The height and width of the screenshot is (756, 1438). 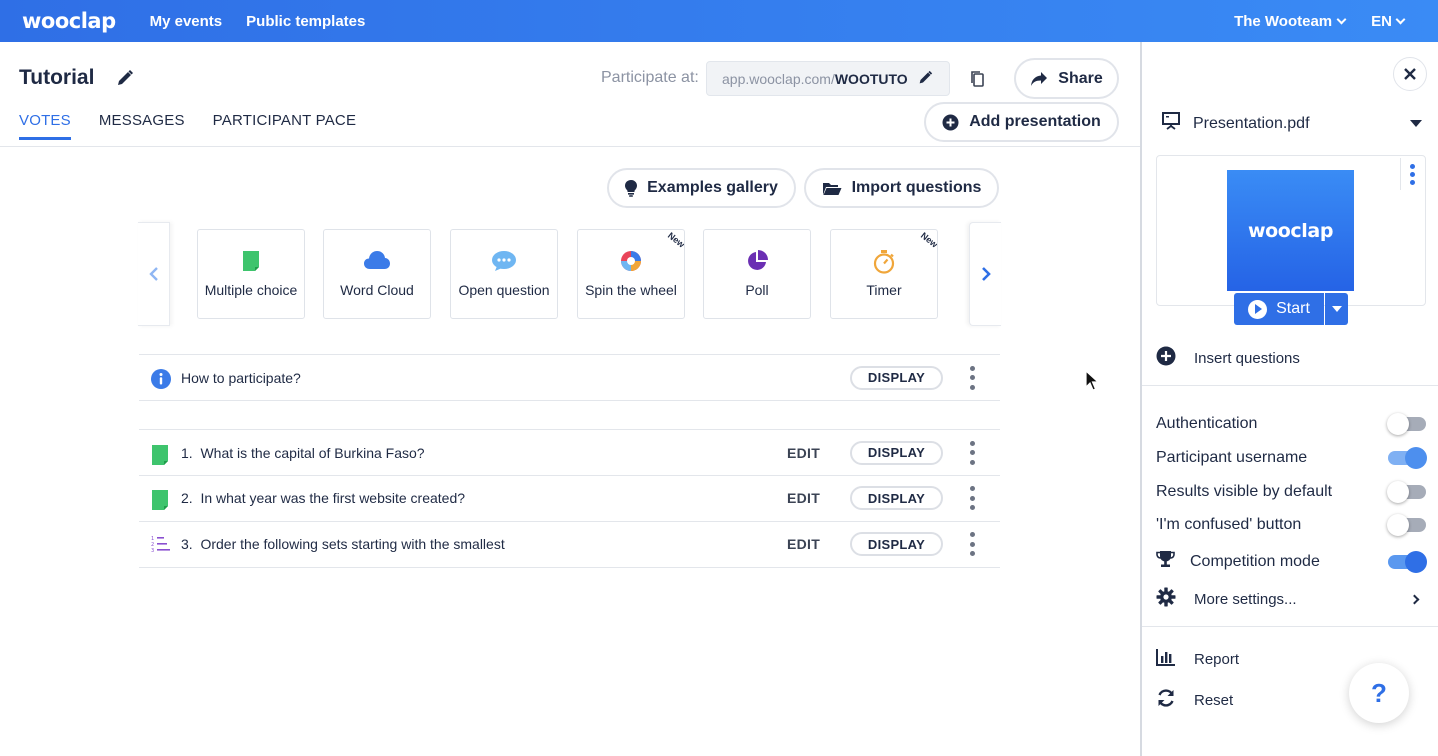 I want to click on tab-bar: VOTES MESSAGES PARTICIPANT PACE, so click(x=187, y=126).